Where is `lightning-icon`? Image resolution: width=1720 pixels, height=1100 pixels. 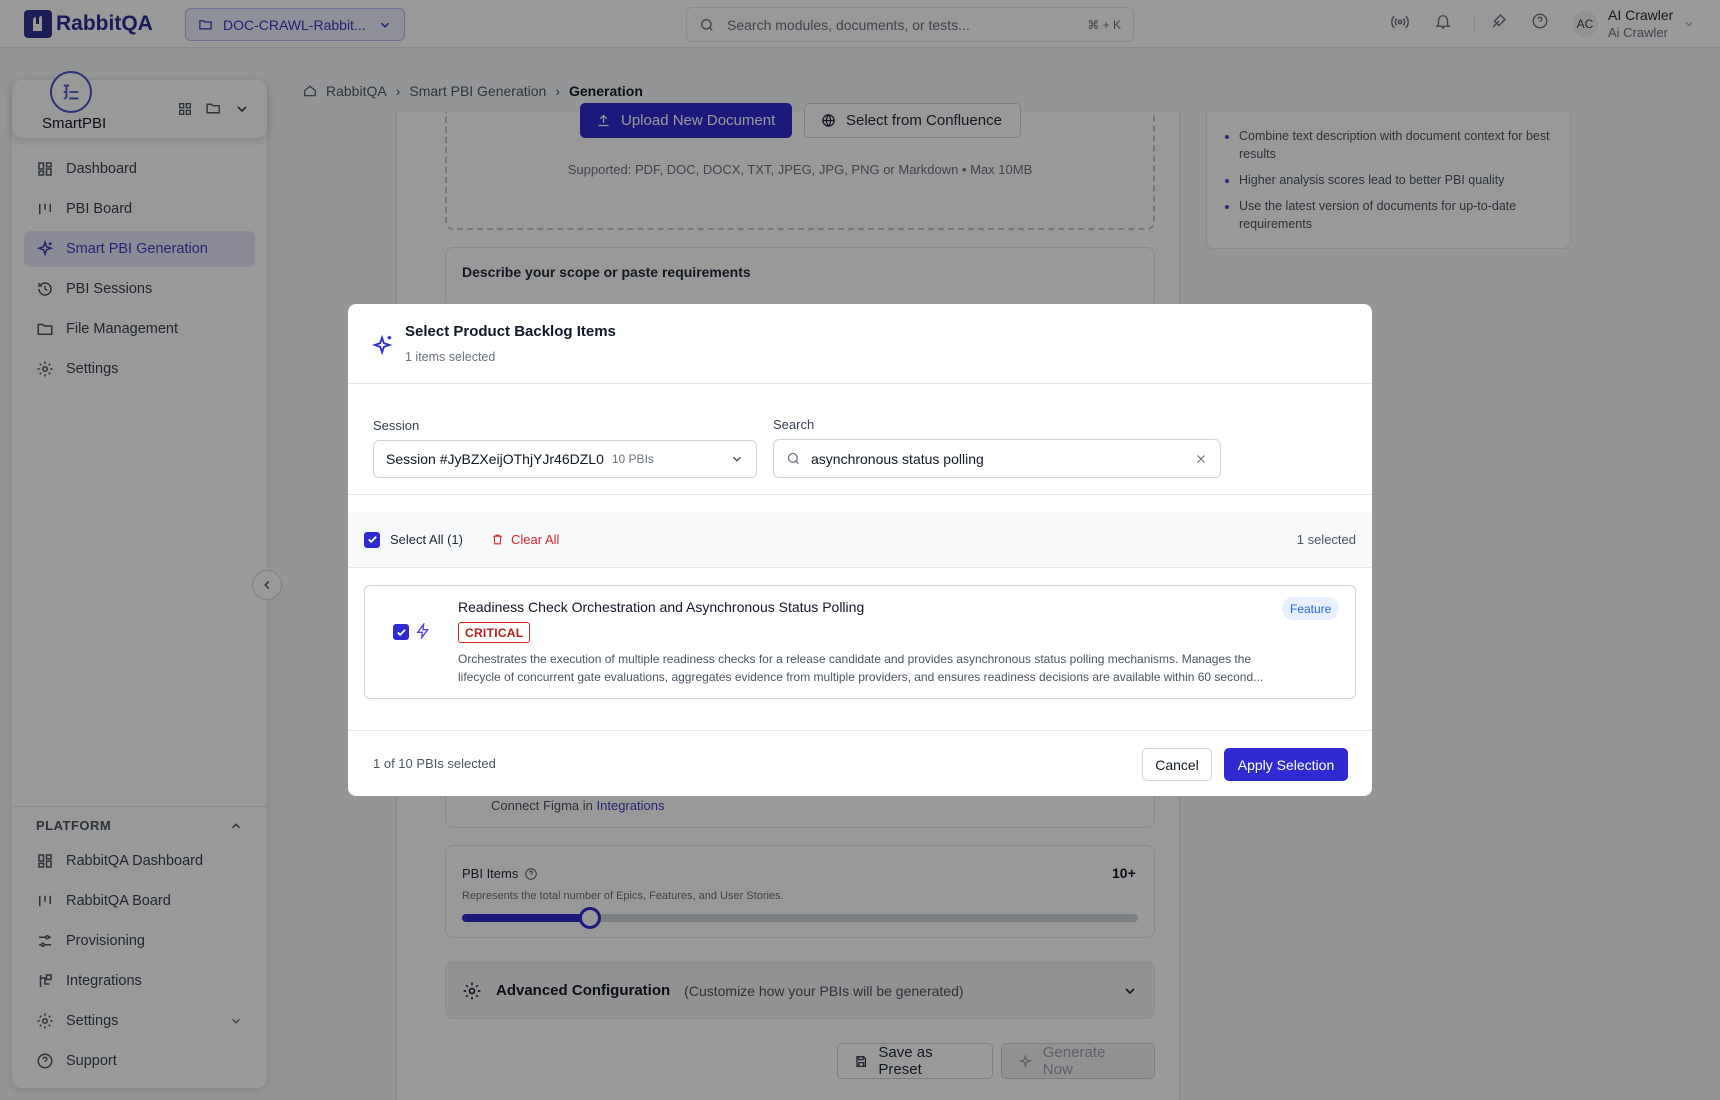
lightning-icon is located at coordinates (423, 631).